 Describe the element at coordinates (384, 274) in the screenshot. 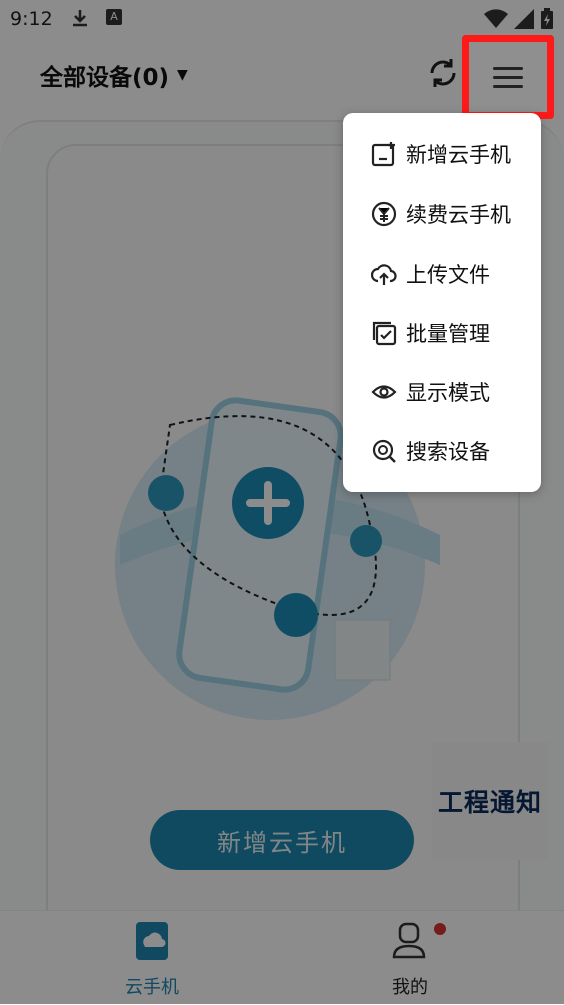

I see `upload-cloud-icon` at that location.